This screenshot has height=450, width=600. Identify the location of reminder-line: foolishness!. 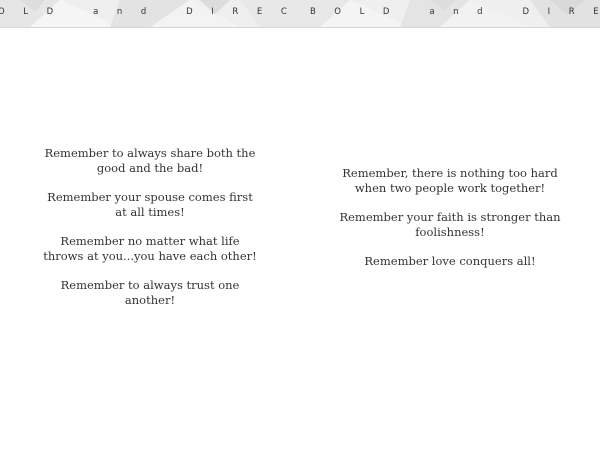
(450, 232).